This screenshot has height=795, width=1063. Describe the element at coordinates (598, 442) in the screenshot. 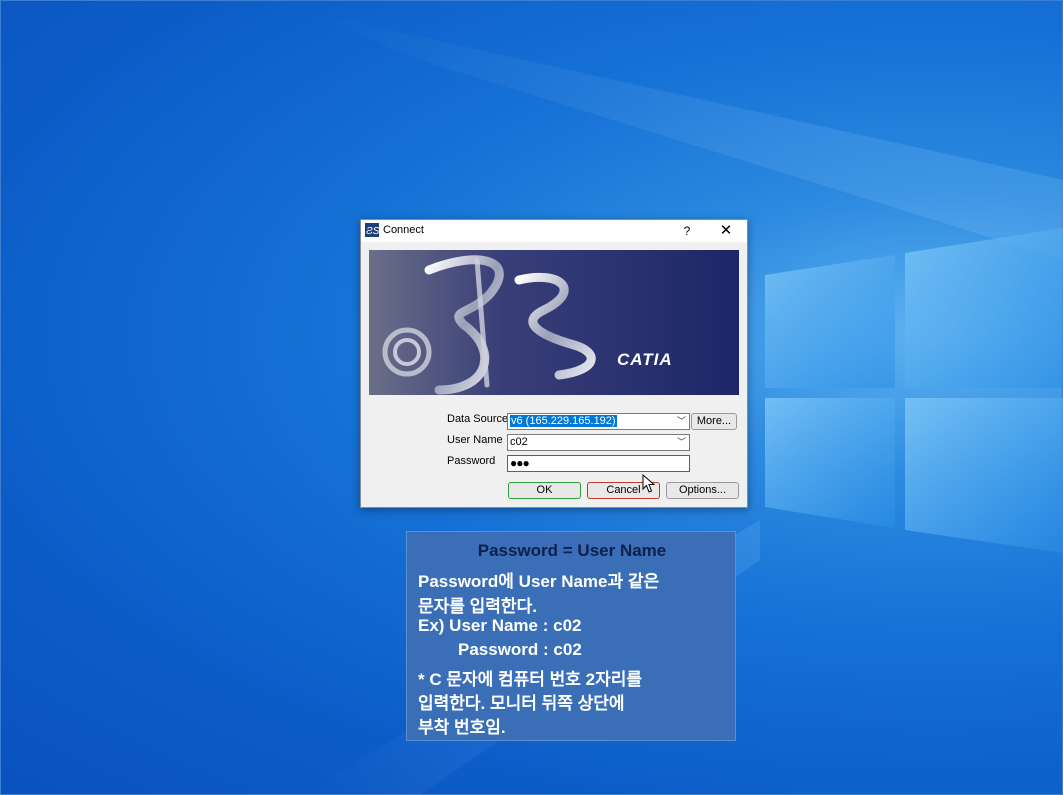

I see `user-name-select: c02 ﹀` at that location.